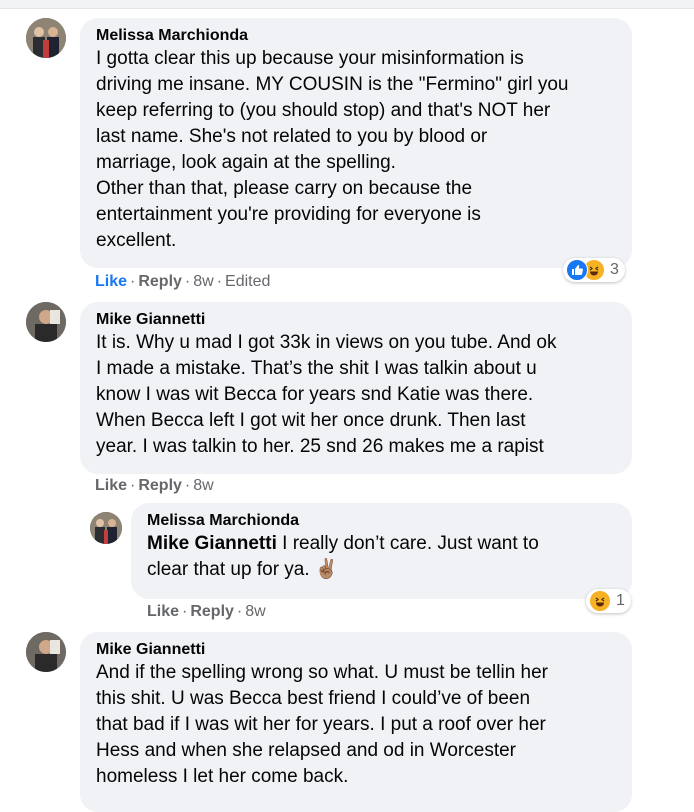  Describe the element at coordinates (212, 543) in the screenshot. I see `mention-link: Mike Giannetti` at that location.